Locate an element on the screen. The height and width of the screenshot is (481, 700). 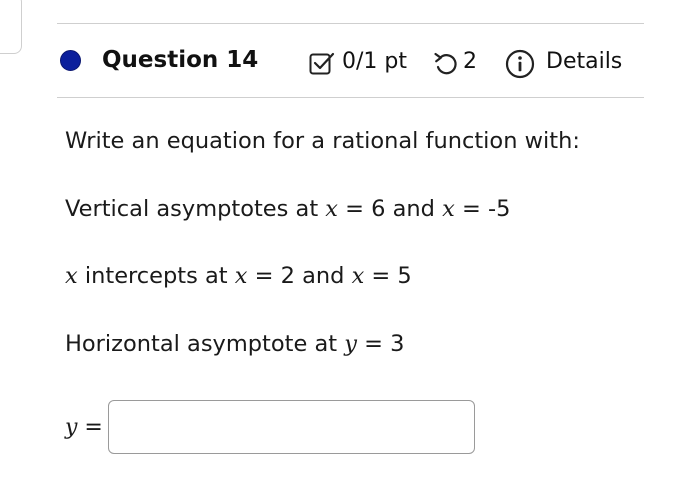
details-link: Details is located at coordinates (584, 61).